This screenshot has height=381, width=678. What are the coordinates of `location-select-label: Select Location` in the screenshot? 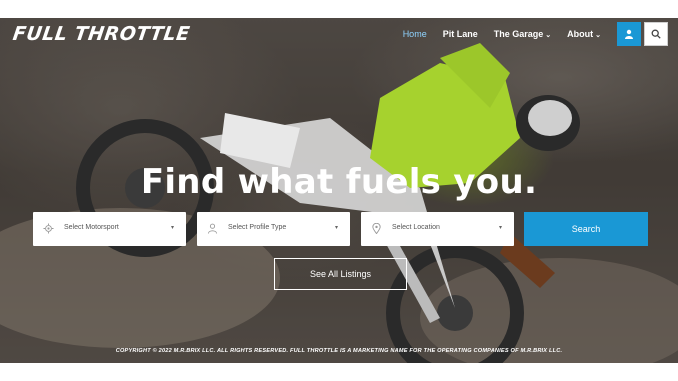 It's located at (416, 227).